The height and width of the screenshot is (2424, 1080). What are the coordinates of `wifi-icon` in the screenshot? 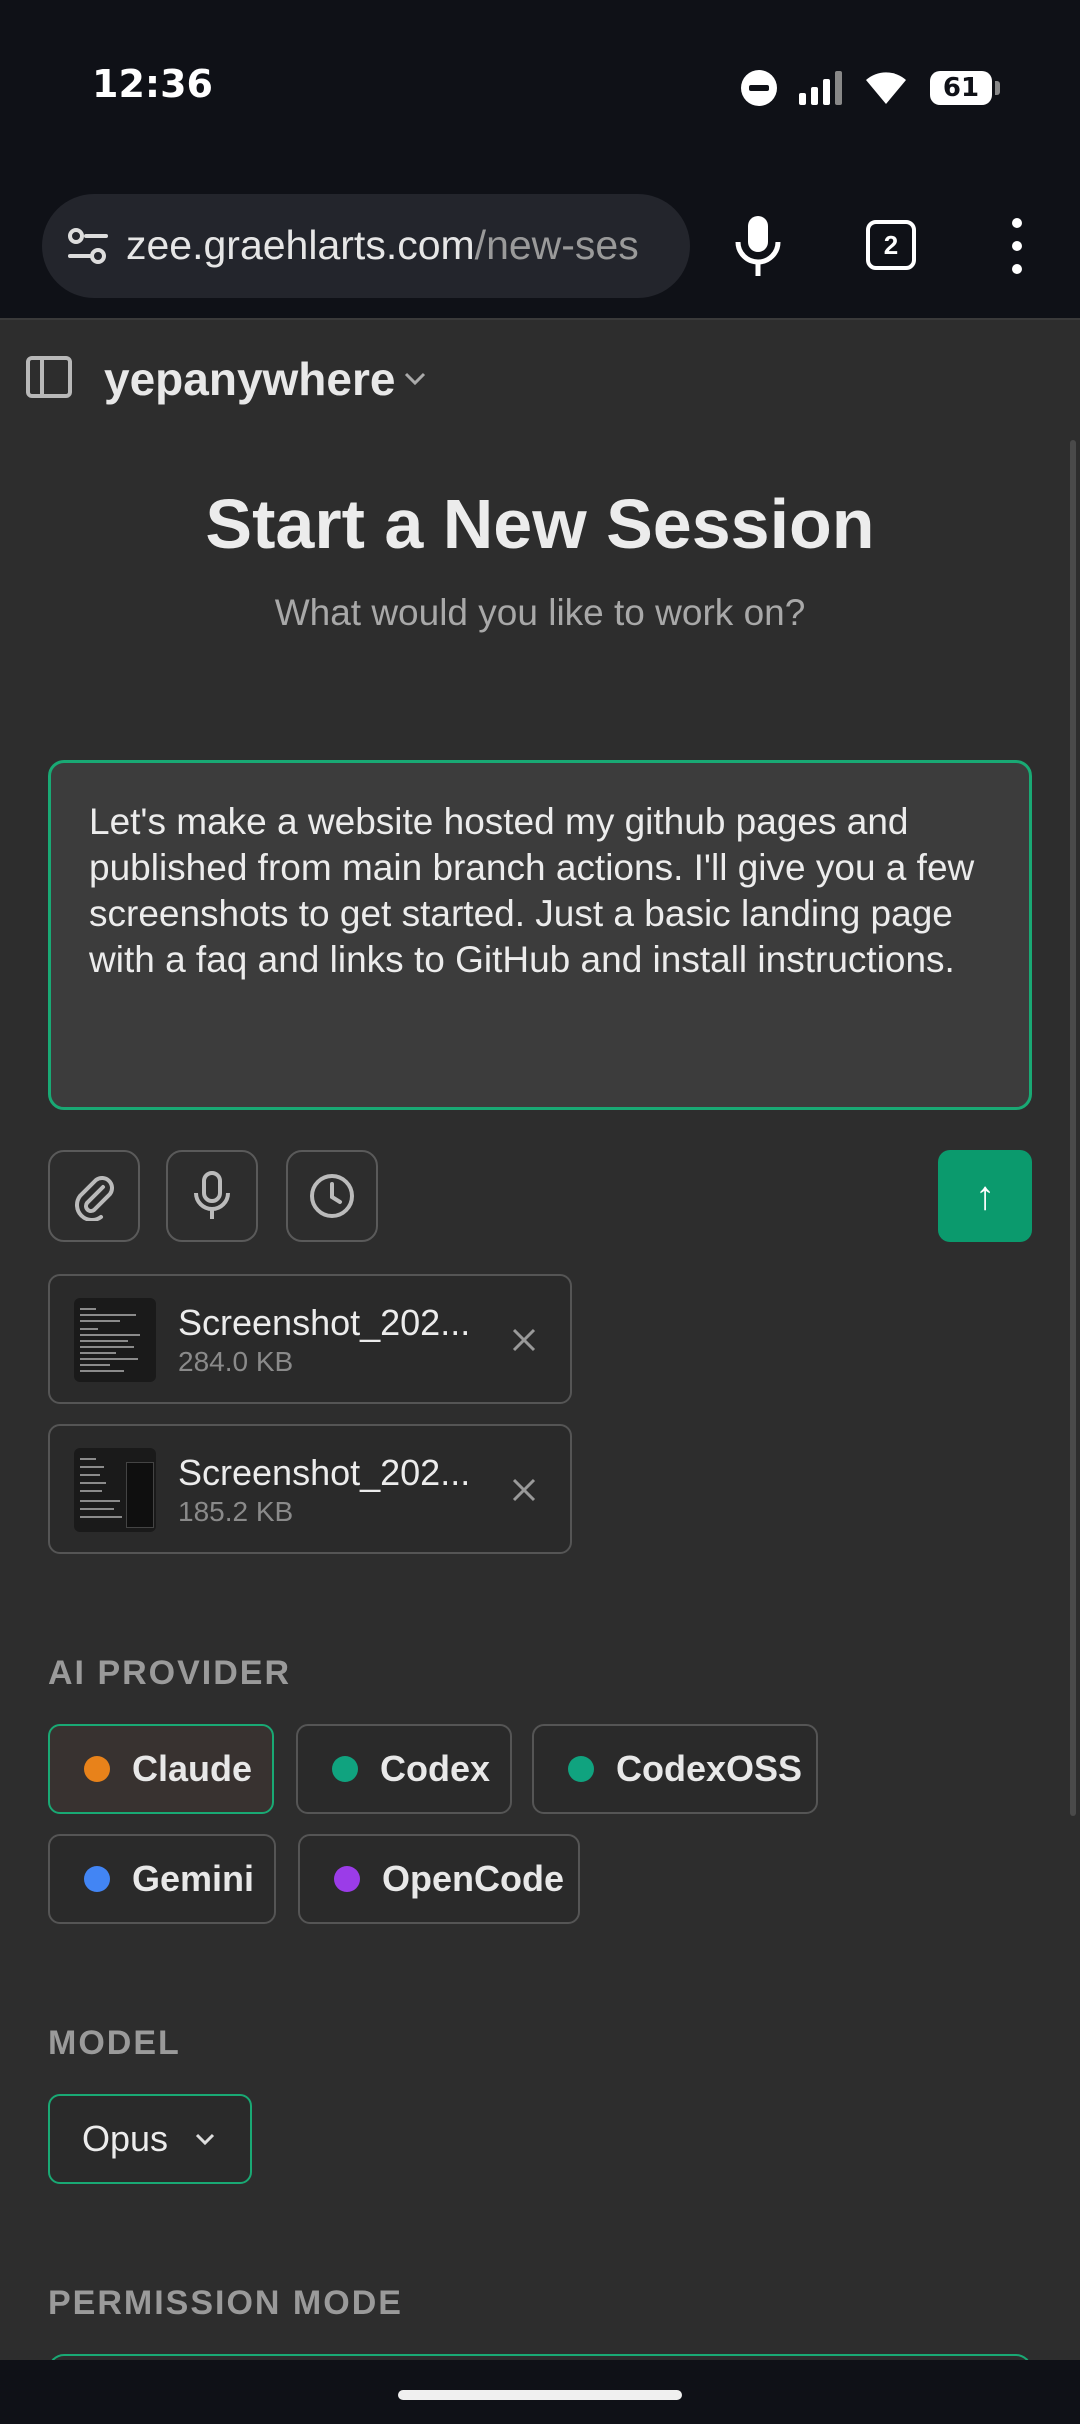 It's located at (886, 88).